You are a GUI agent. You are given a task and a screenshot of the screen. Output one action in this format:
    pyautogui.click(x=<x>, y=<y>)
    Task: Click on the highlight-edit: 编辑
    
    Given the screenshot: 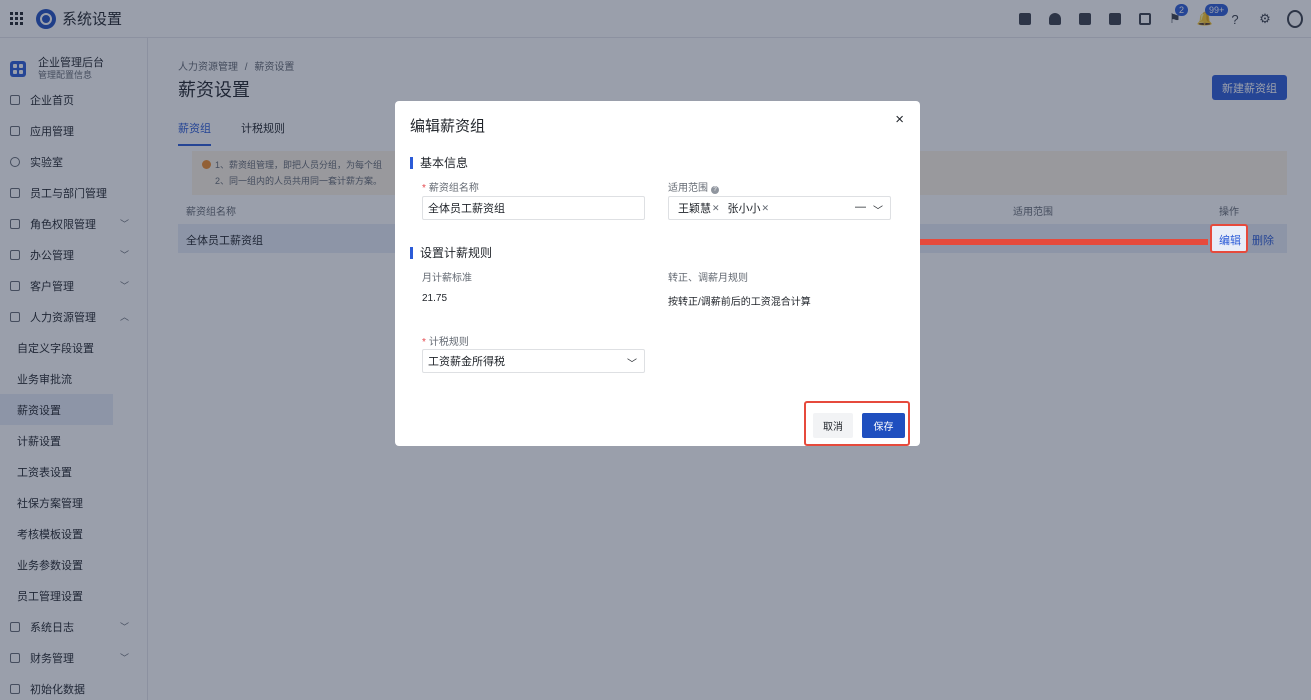 What is the action you would take?
    pyautogui.click(x=1229, y=238)
    